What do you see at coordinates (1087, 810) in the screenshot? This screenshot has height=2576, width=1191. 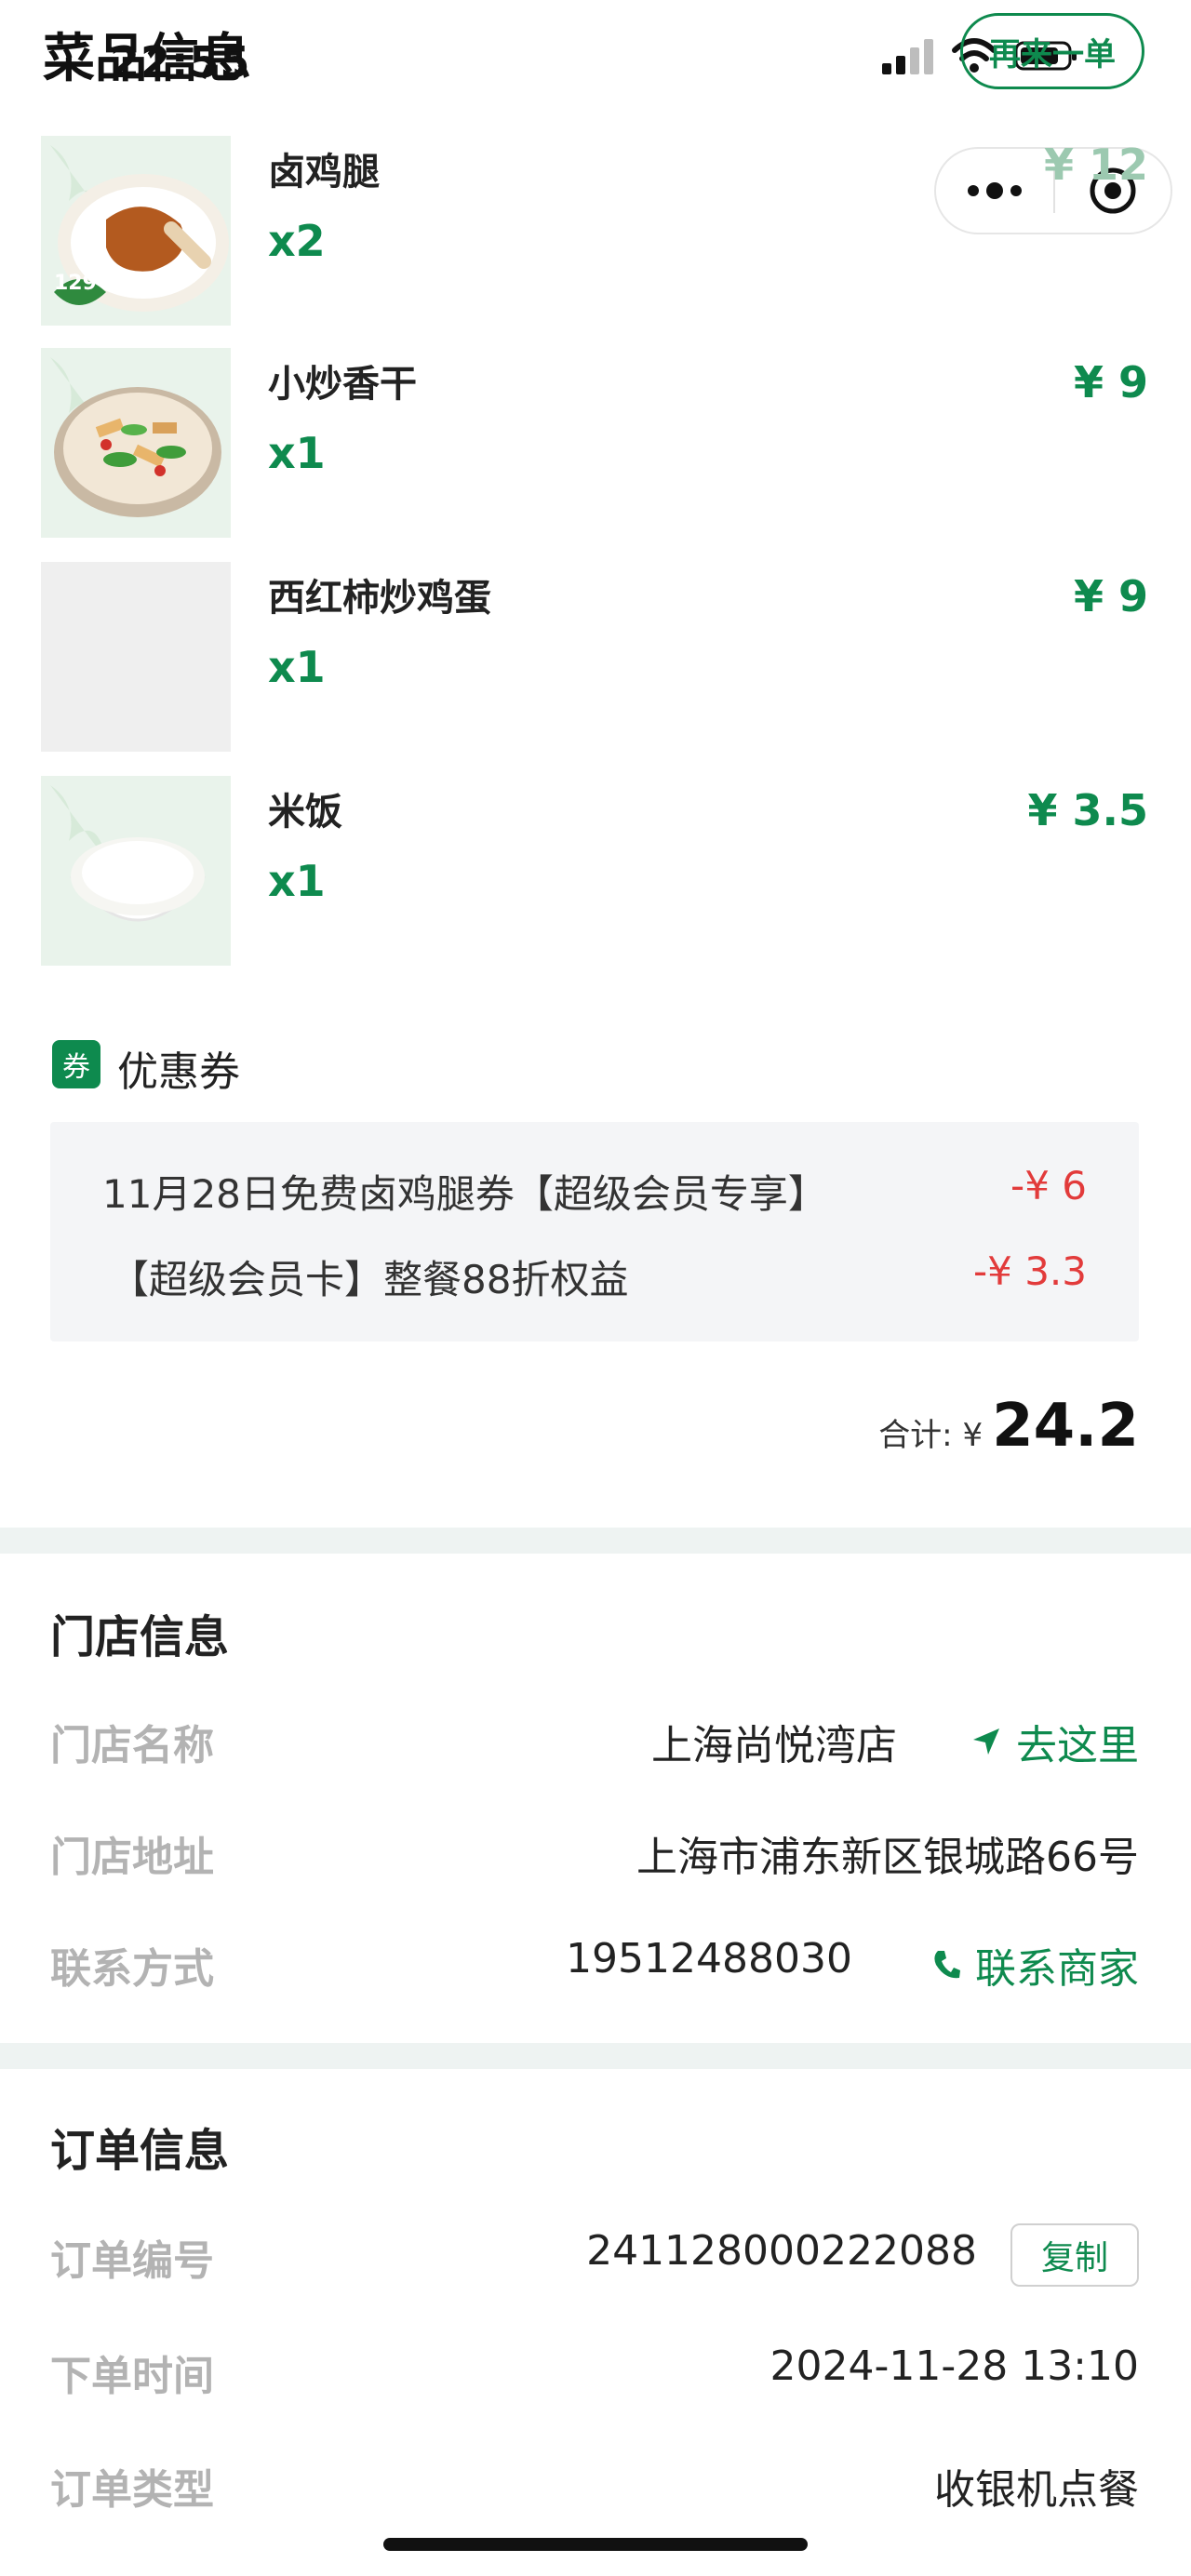 I see `dish-price: ¥ 3.5` at bounding box center [1087, 810].